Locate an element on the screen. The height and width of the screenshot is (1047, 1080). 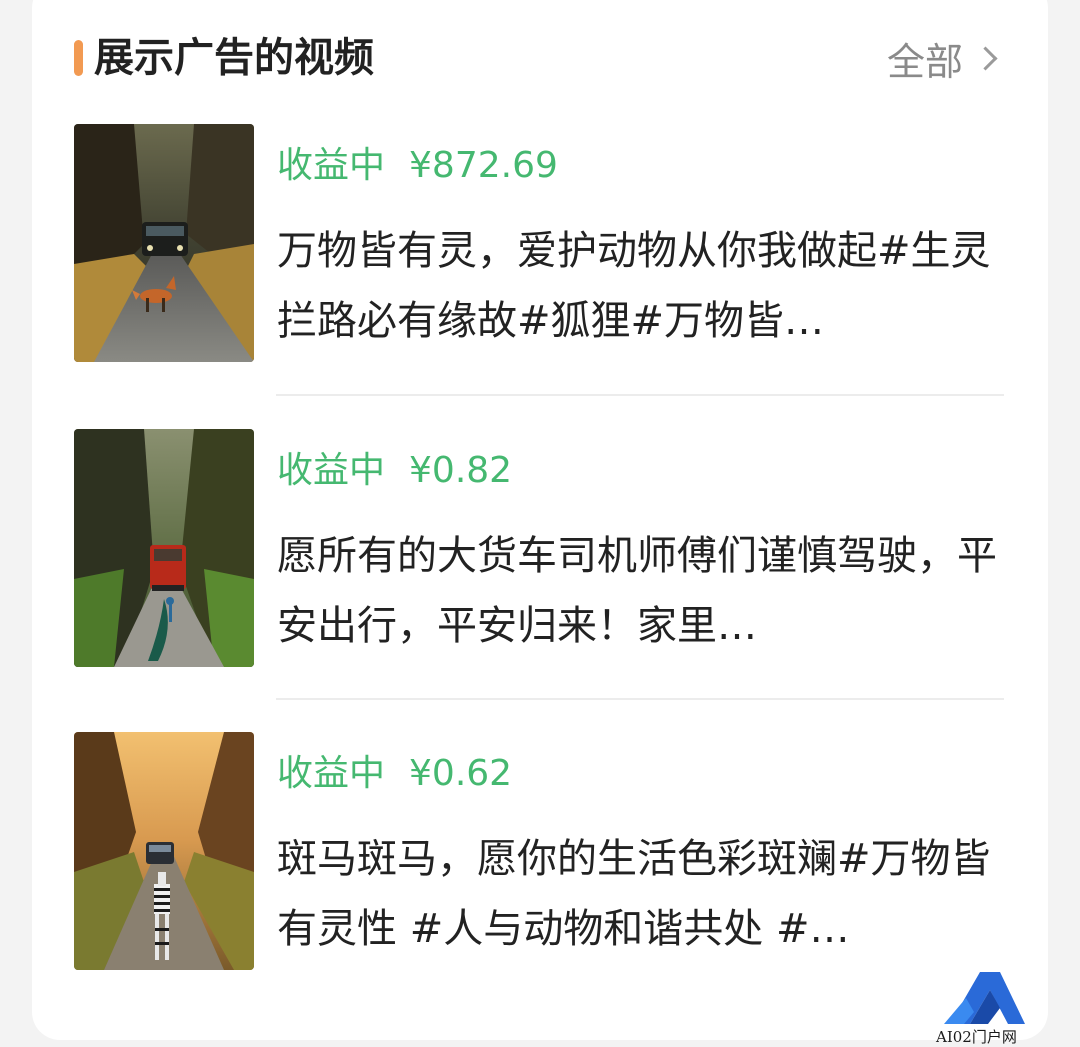
earning-status: 收益中 ¥0.82 is located at coordinates (394, 471).